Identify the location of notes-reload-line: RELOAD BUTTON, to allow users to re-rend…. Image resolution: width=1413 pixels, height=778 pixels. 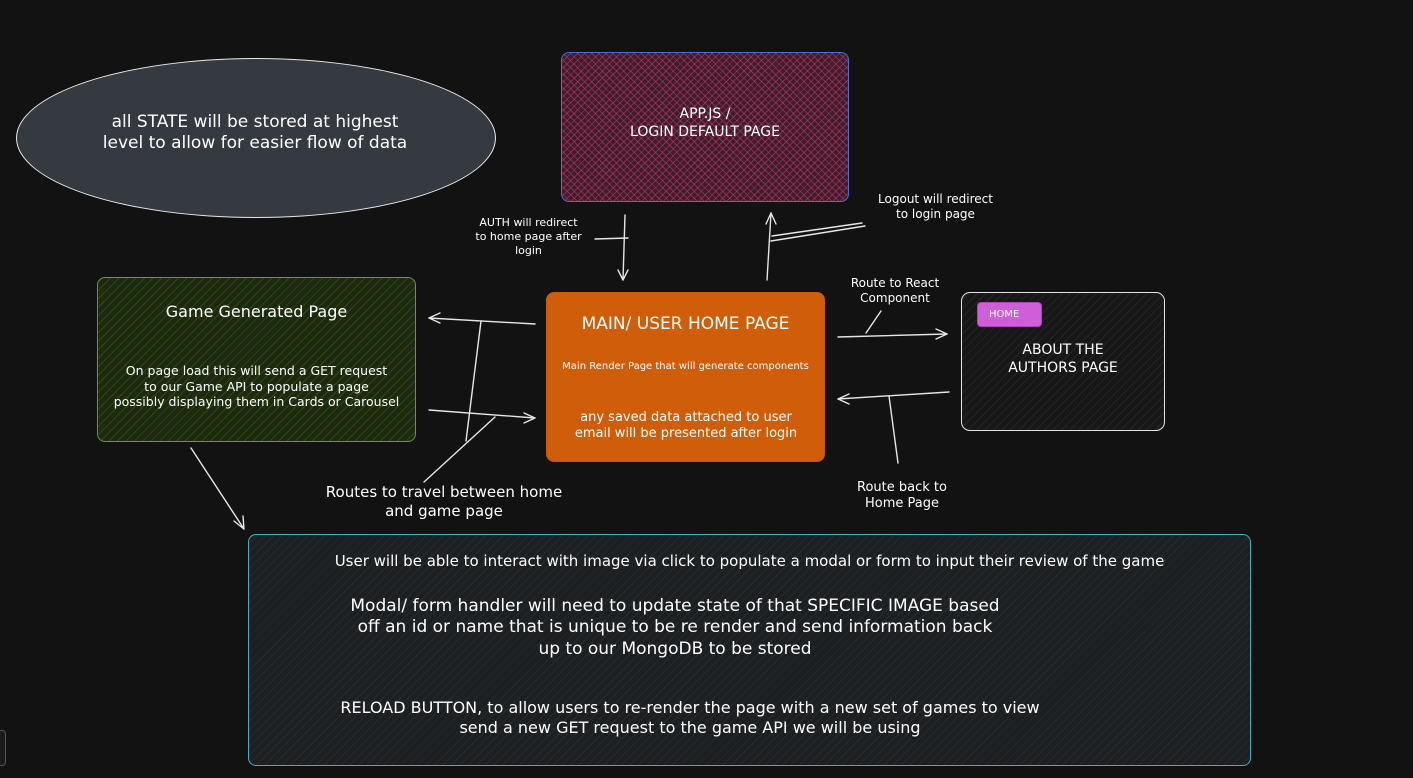
(690, 707).